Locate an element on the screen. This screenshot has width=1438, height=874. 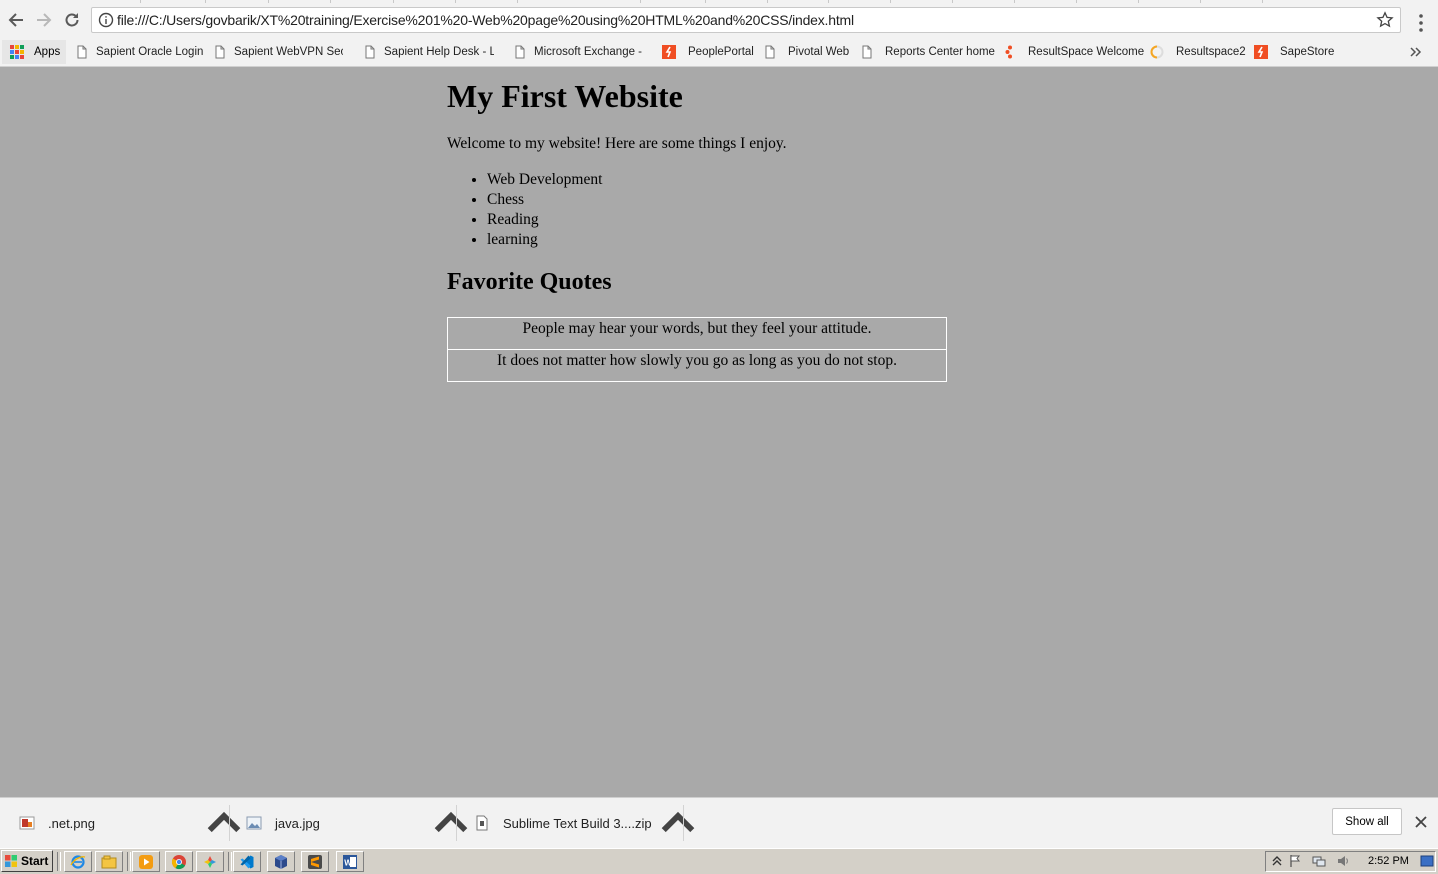
photos-icon is located at coordinates (210, 861).